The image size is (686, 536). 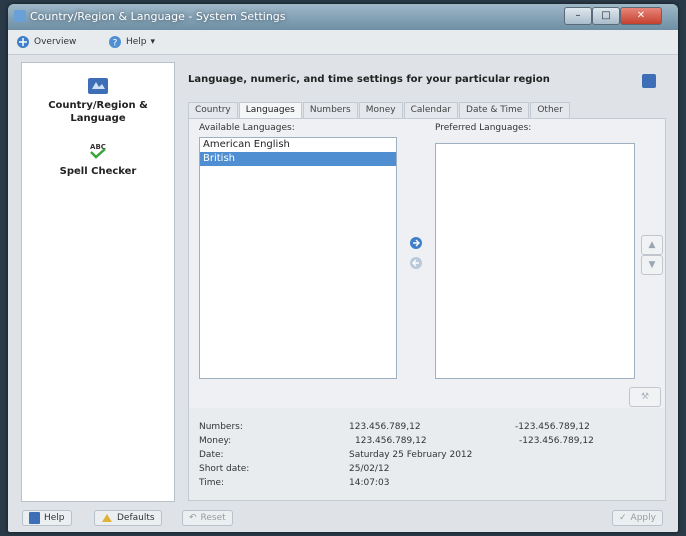 I want to click on arrow-up-icon: ▲, so click(x=652, y=245).